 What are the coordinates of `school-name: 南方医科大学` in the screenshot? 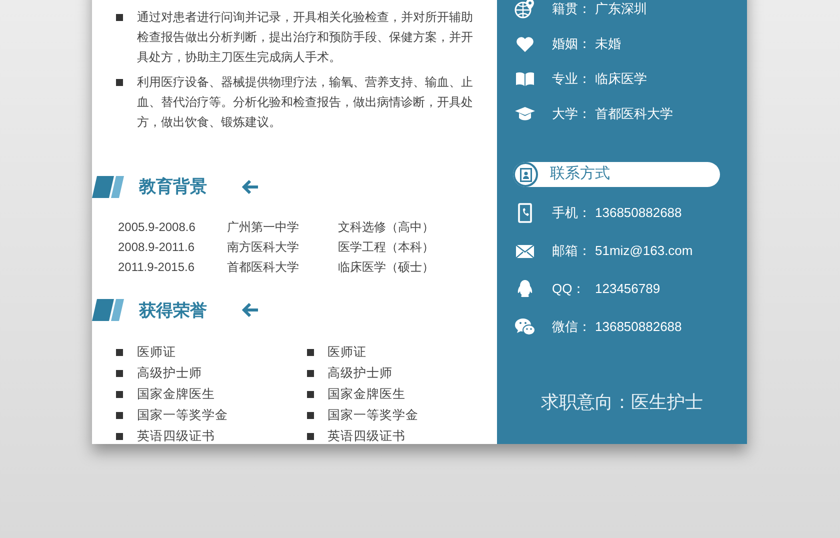 It's located at (263, 247).